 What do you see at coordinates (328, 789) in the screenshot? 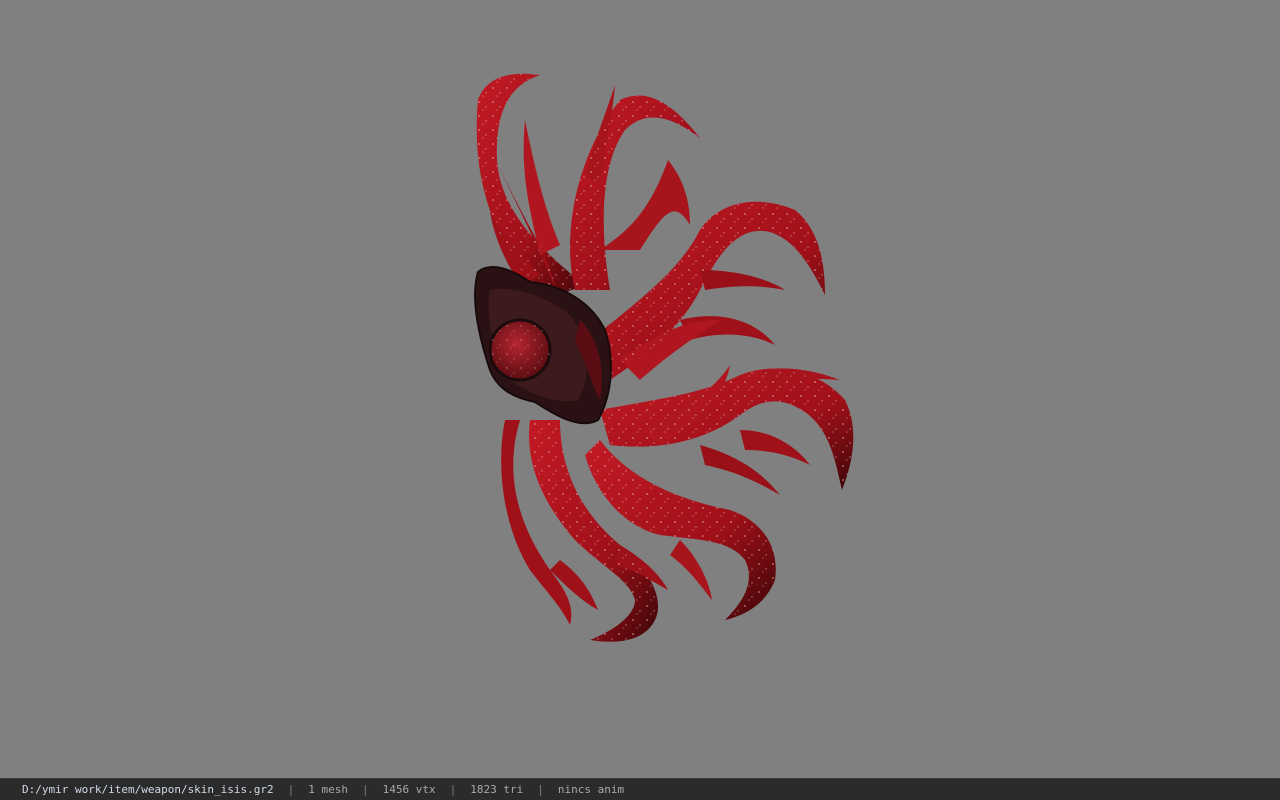
I see `mesh-count: 1 mesh` at bounding box center [328, 789].